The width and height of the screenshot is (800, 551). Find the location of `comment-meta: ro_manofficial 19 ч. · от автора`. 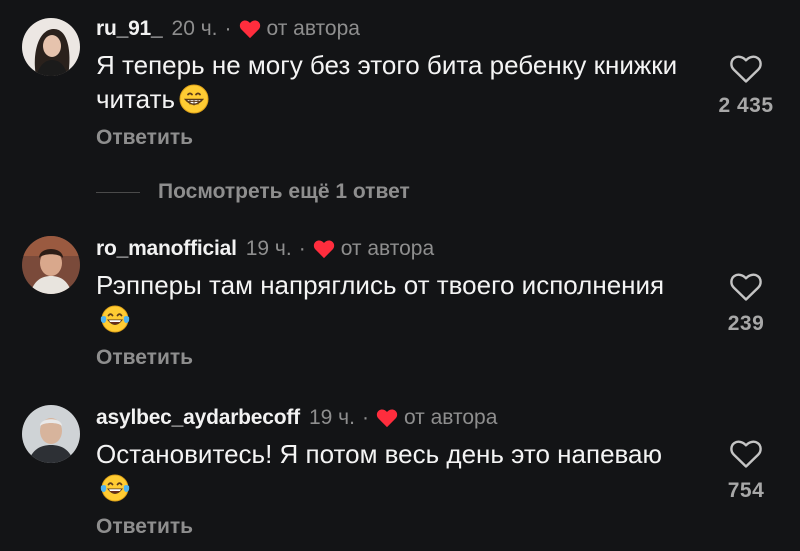

comment-meta: ro_manofficial 19 ч. · от автора is located at coordinates (393, 249).